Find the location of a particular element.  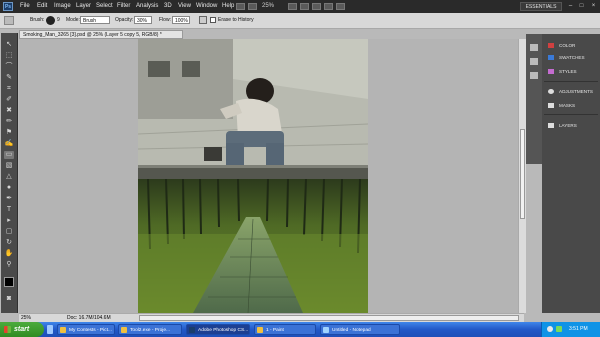

brush-size: 9 is located at coordinates (58, 20).